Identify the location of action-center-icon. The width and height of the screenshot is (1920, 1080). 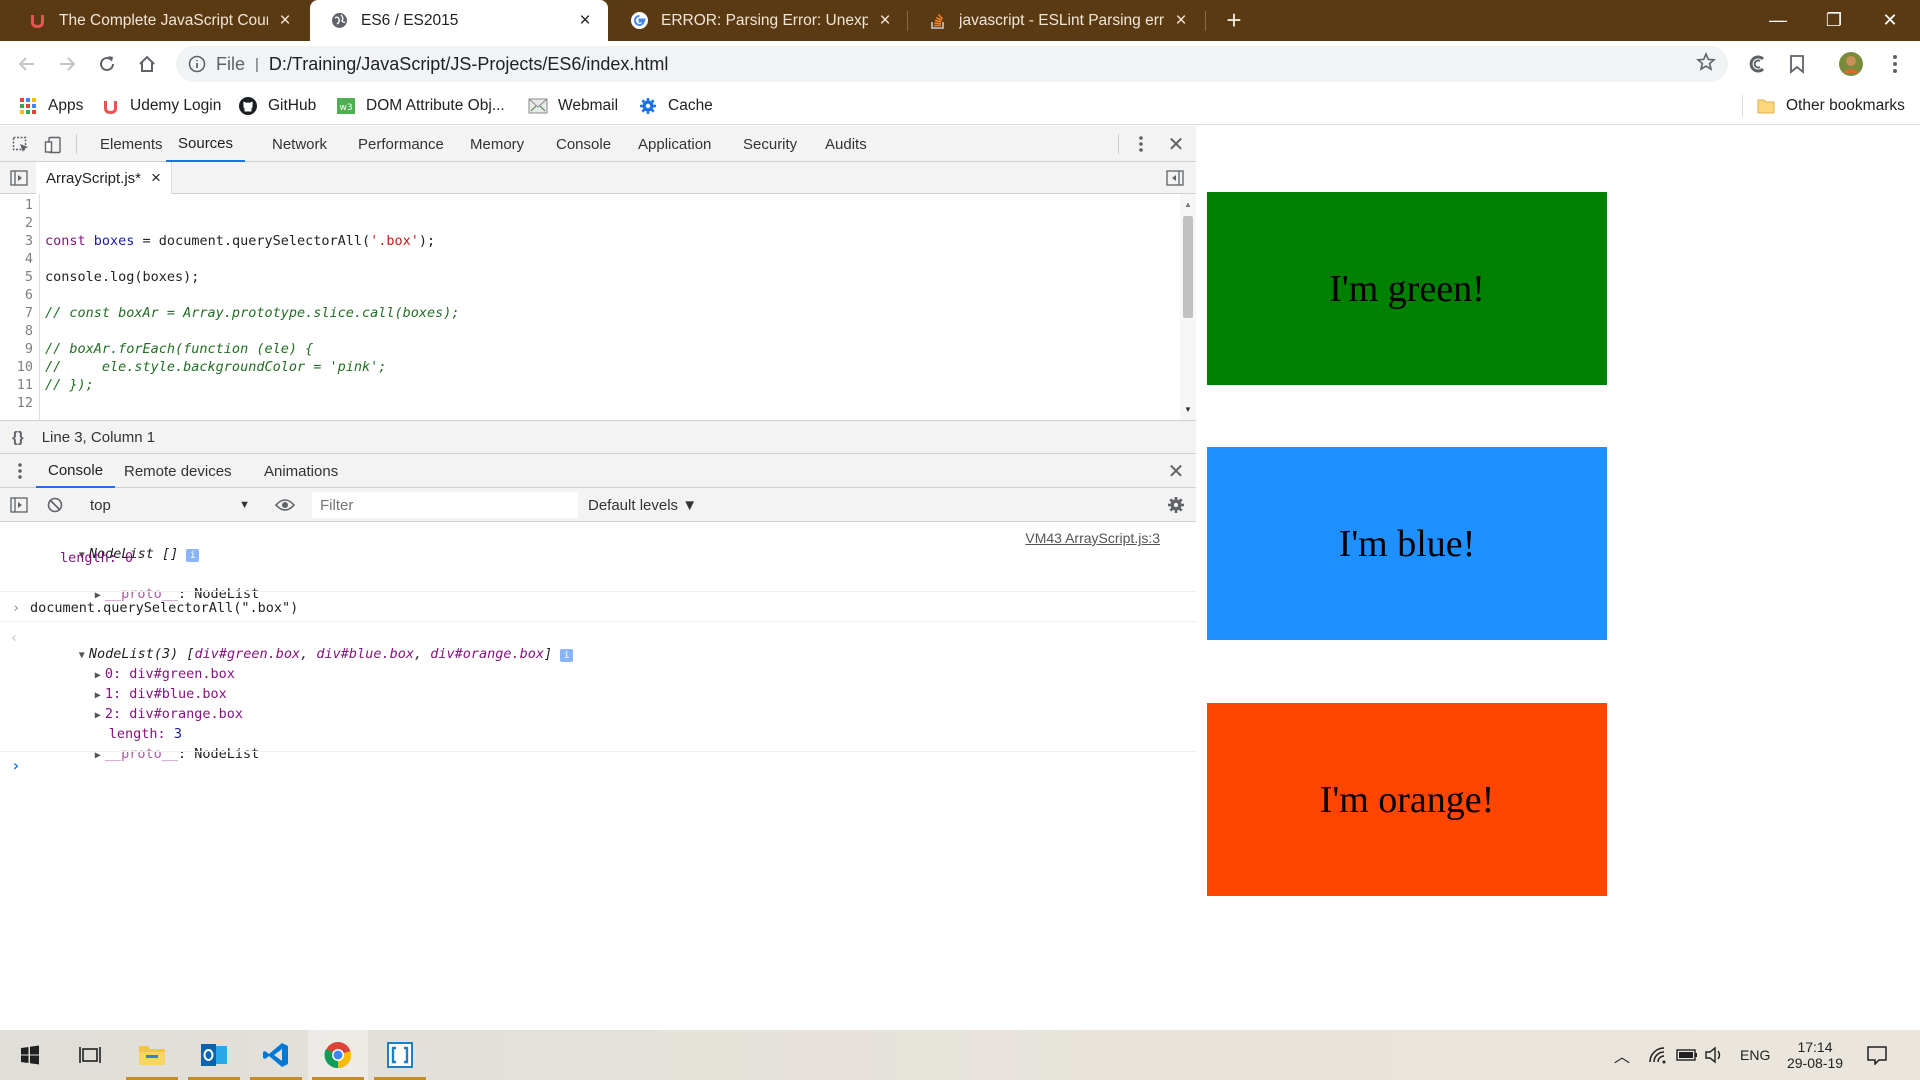
(1877, 1055).